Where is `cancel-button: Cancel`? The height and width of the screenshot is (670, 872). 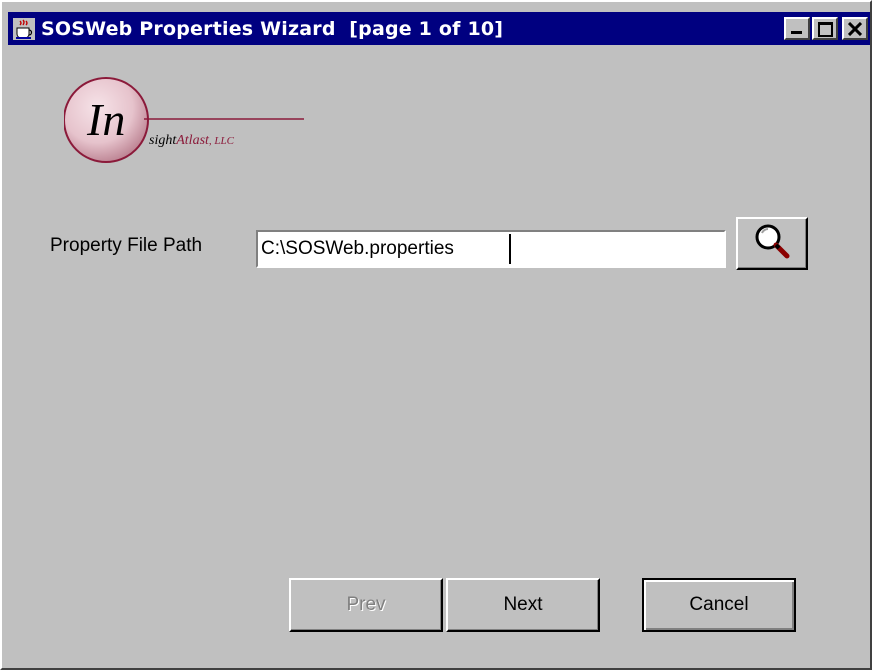 cancel-button: Cancel is located at coordinates (719, 605).